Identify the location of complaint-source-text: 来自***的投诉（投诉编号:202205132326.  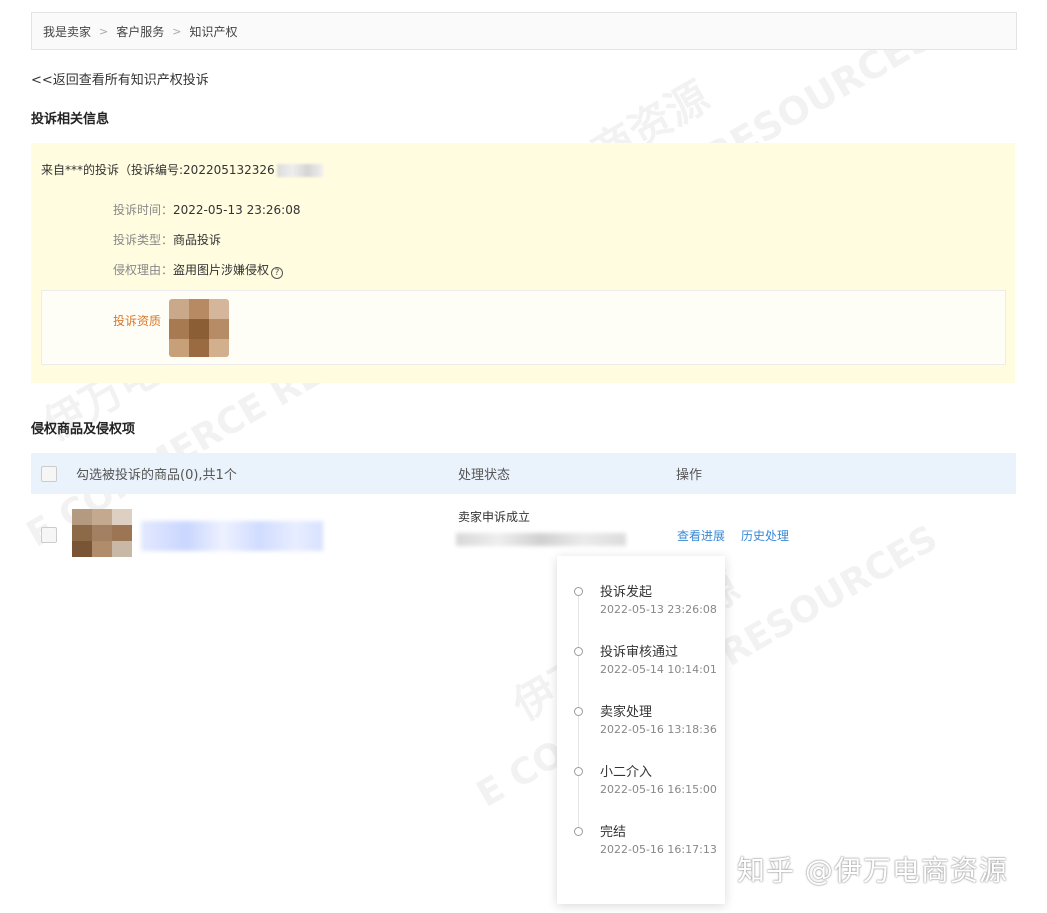
(158, 170).